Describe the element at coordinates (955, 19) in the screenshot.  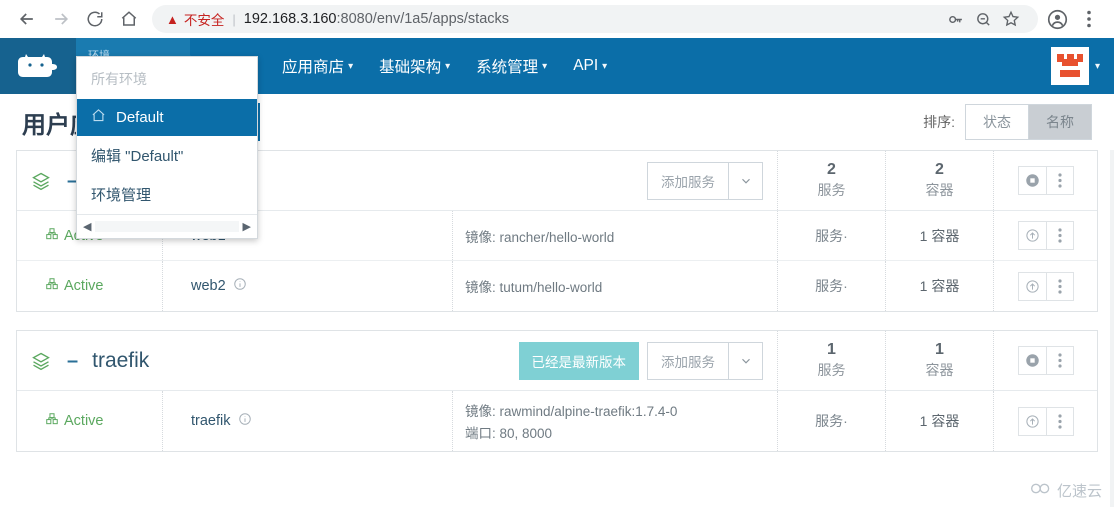
I see `key-icon` at that location.